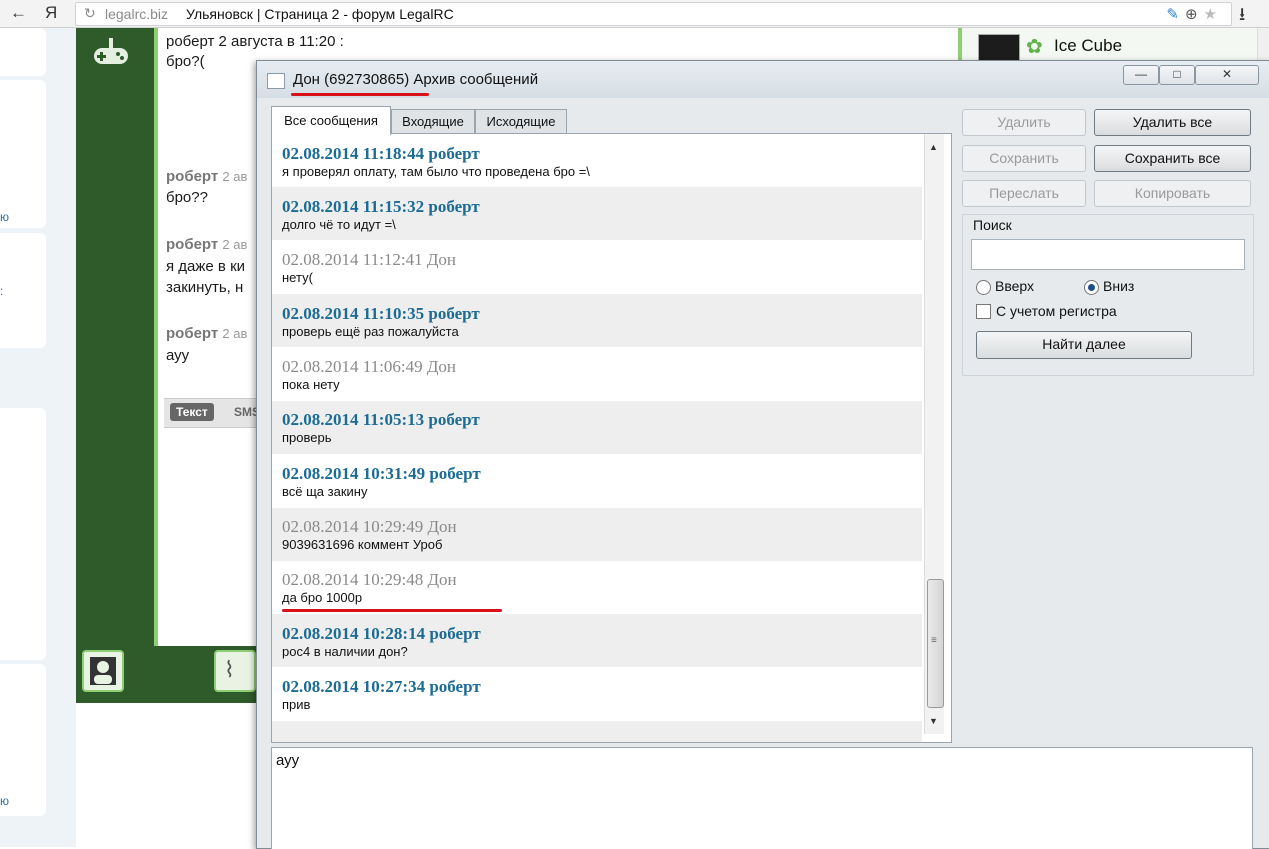 The width and height of the screenshot is (1269, 849). Describe the element at coordinates (178, 355) in the screenshot. I see `chat-message-text: ауу` at that location.